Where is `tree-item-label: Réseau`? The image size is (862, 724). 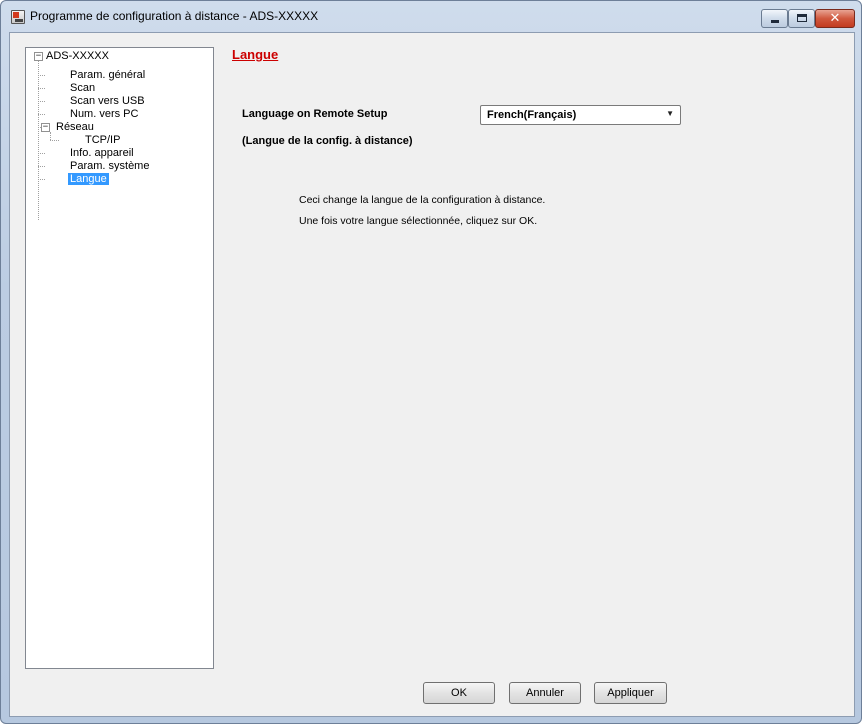 tree-item-label: Réseau is located at coordinates (75, 127).